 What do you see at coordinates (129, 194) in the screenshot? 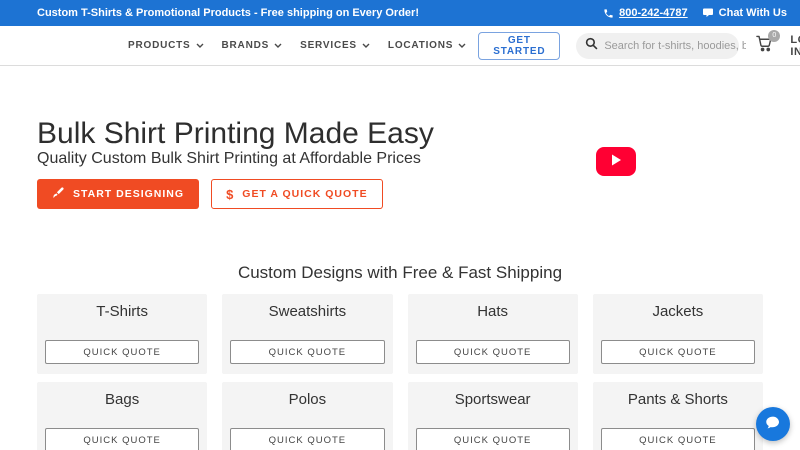
I see `start-designing-label: START DESIGNING` at bounding box center [129, 194].